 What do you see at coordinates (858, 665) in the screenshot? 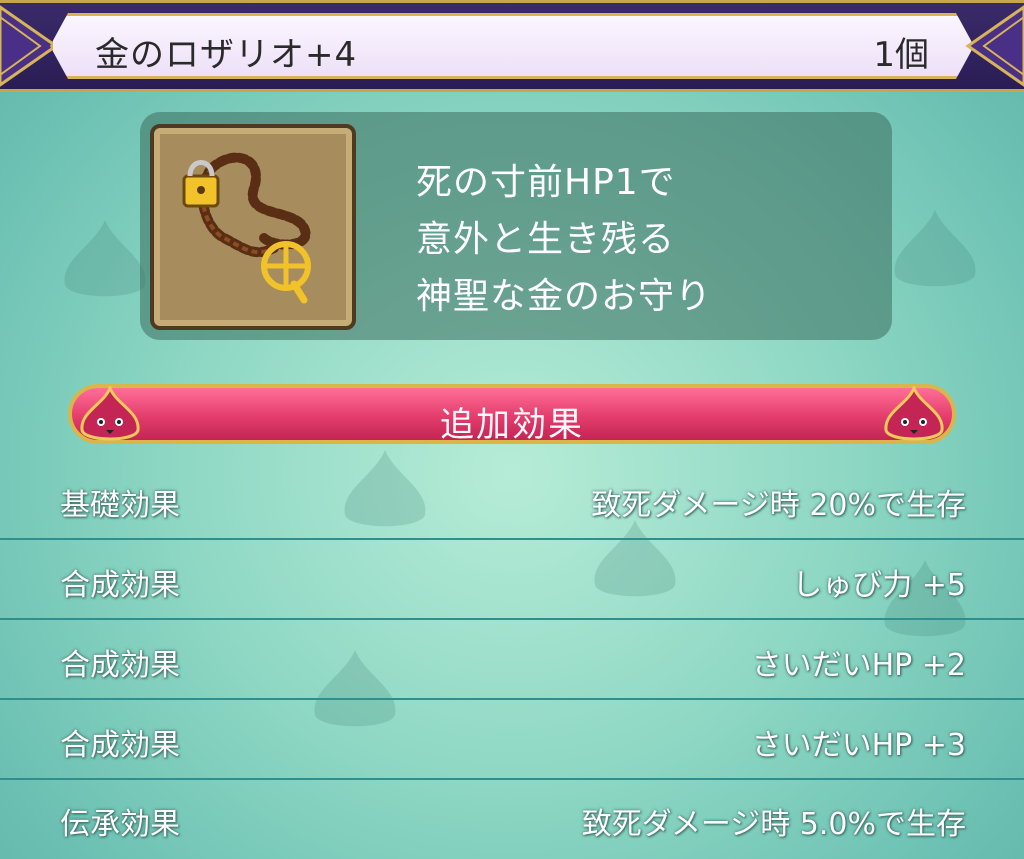
I see `effect-value: さいだいHP +2` at bounding box center [858, 665].